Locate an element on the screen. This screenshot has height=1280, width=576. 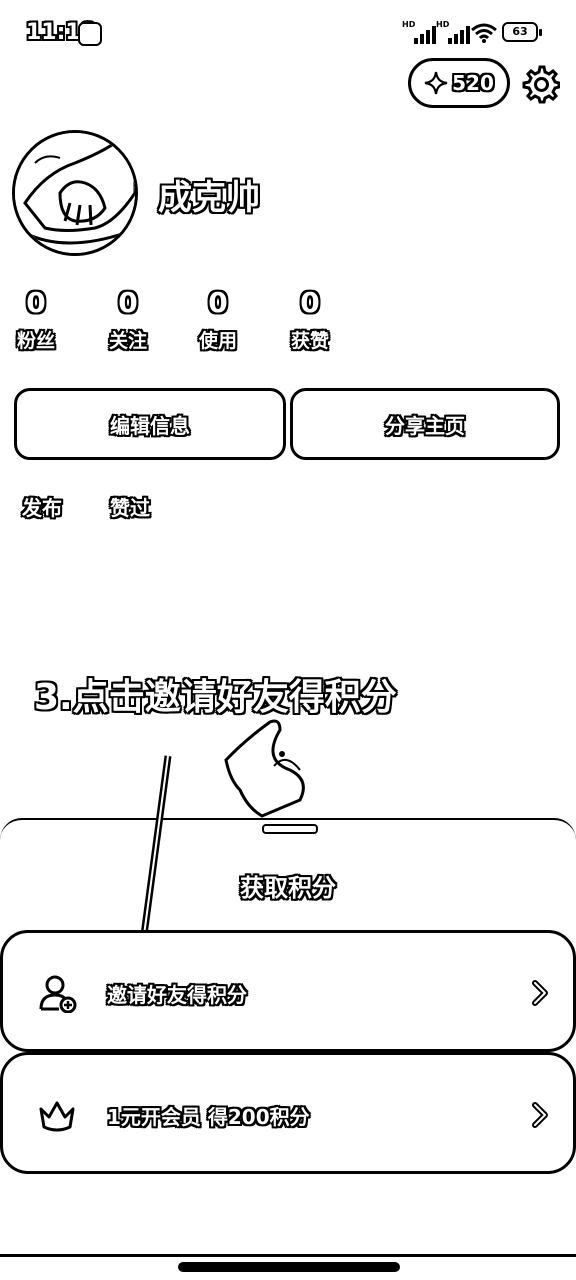
stat-label: 使用 is located at coordinates (217, 341).